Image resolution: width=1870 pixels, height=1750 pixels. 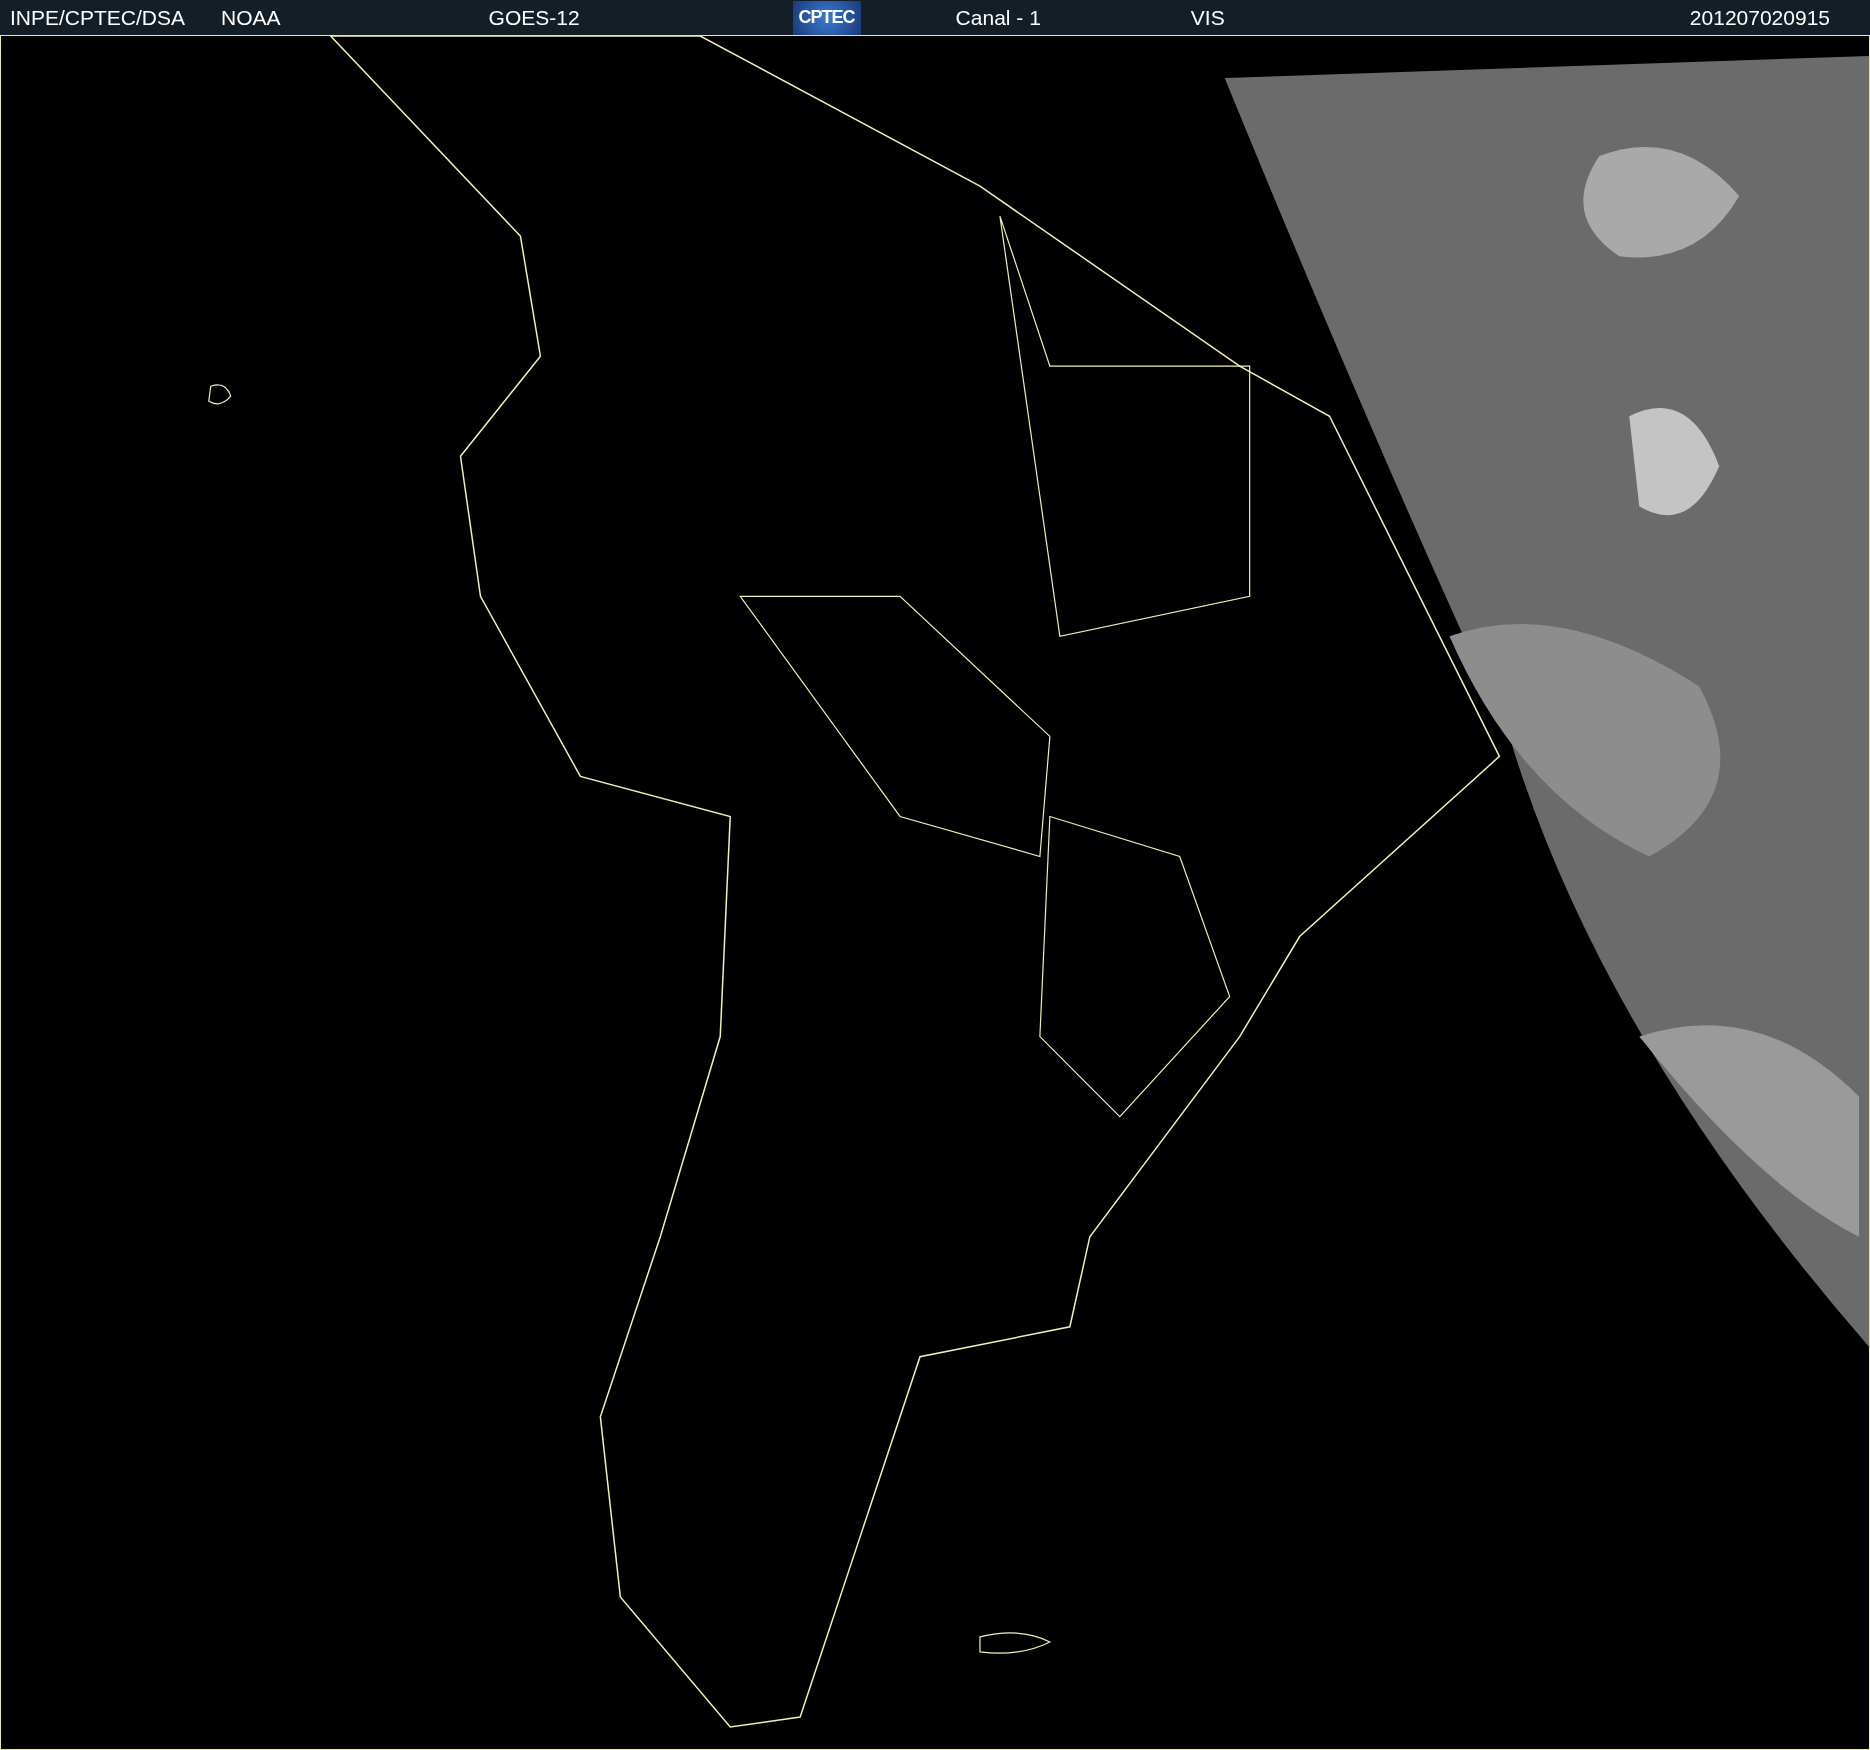 I want to click on header-label: Canal - 1, so click(x=998, y=17).